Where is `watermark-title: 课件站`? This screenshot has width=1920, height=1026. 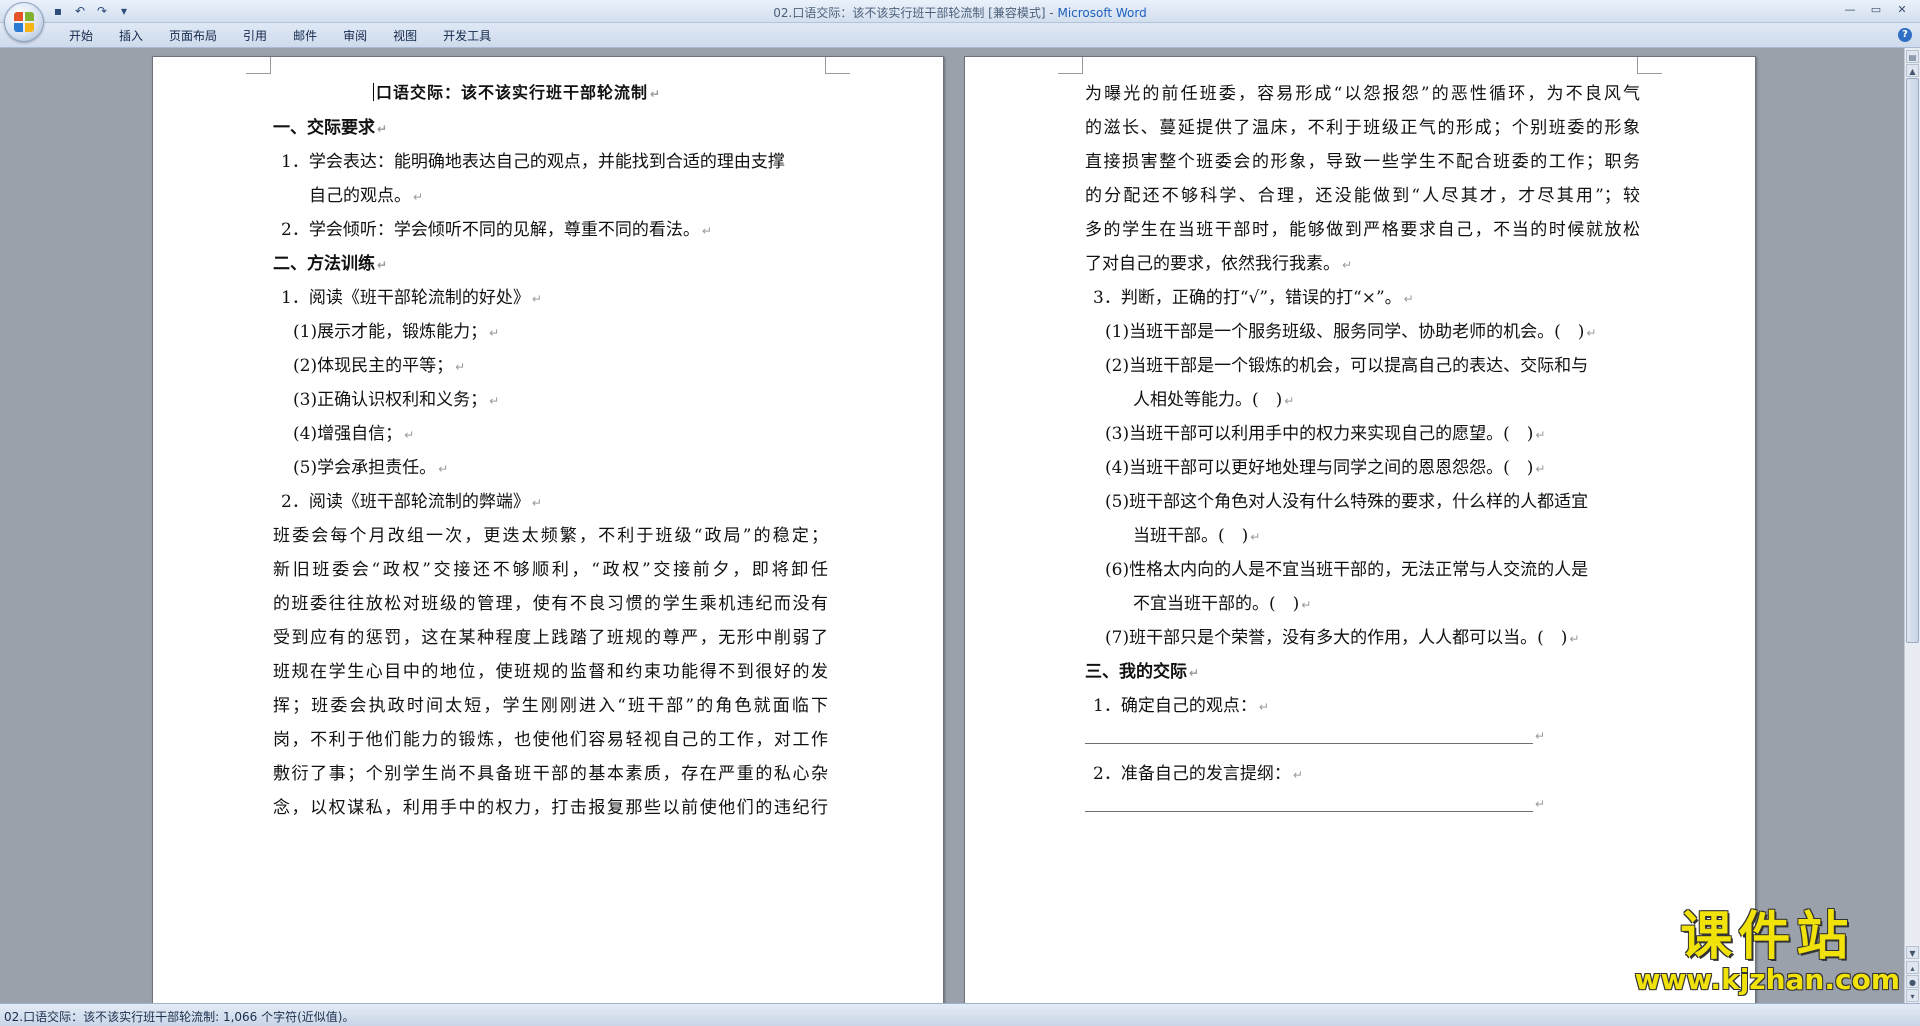
watermark-title: 课件站 is located at coordinates (1767, 937).